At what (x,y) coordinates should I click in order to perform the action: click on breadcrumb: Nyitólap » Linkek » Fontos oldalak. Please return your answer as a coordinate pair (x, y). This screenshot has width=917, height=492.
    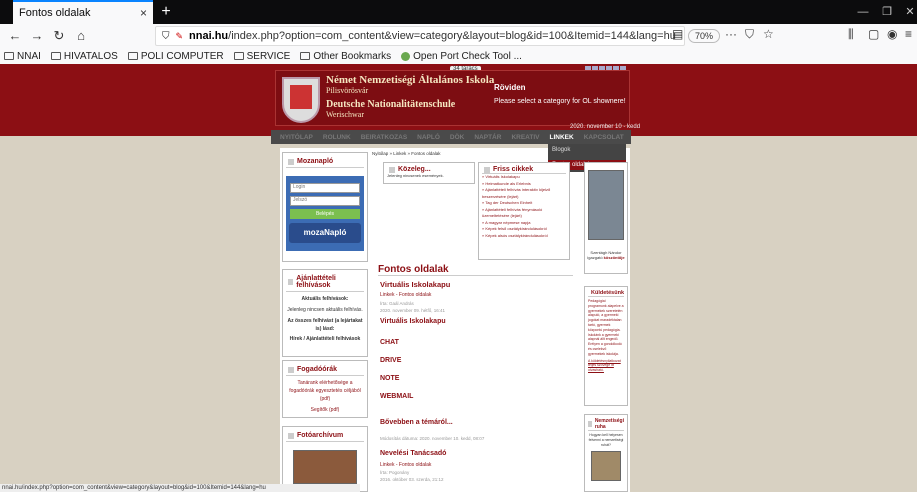
    Looking at the image, I should click on (406, 154).